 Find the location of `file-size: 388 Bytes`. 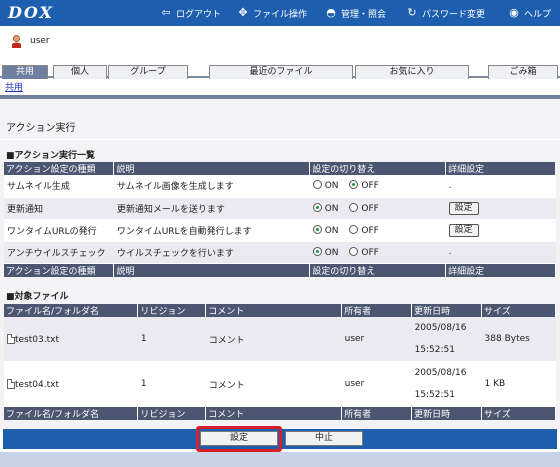

file-size: 388 Bytes is located at coordinates (518, 339).